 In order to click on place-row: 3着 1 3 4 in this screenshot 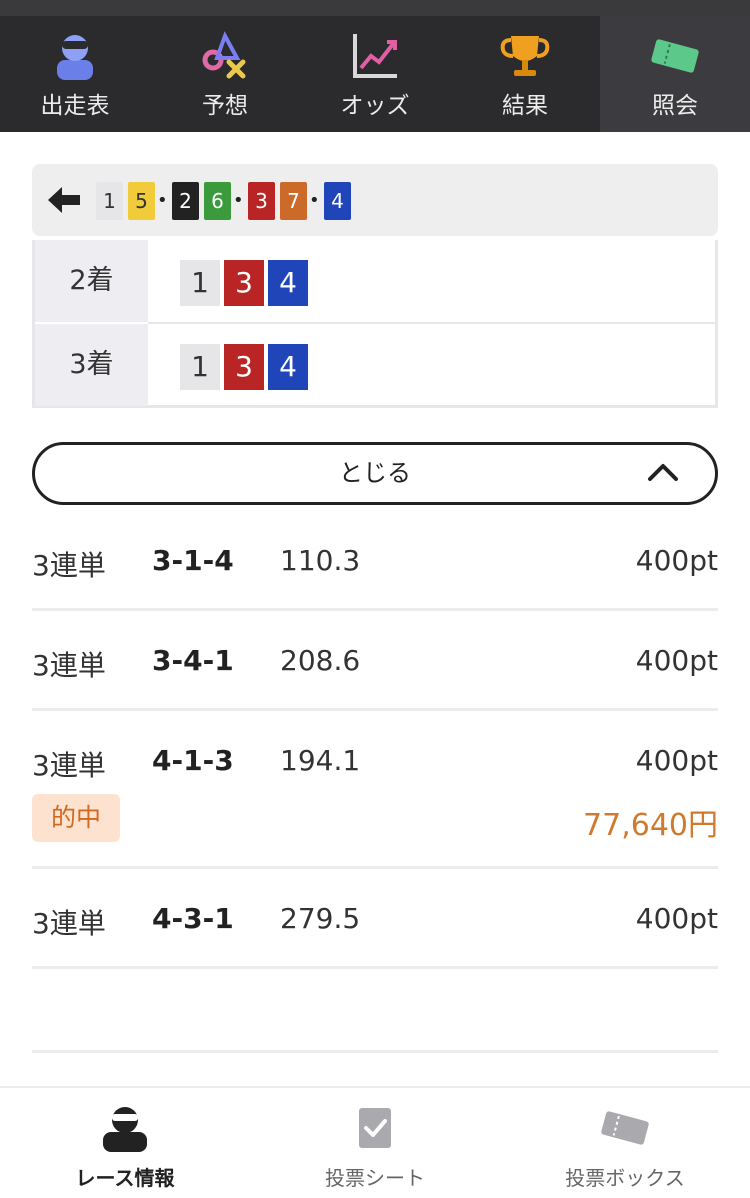, I will do `click(375, 365)`.